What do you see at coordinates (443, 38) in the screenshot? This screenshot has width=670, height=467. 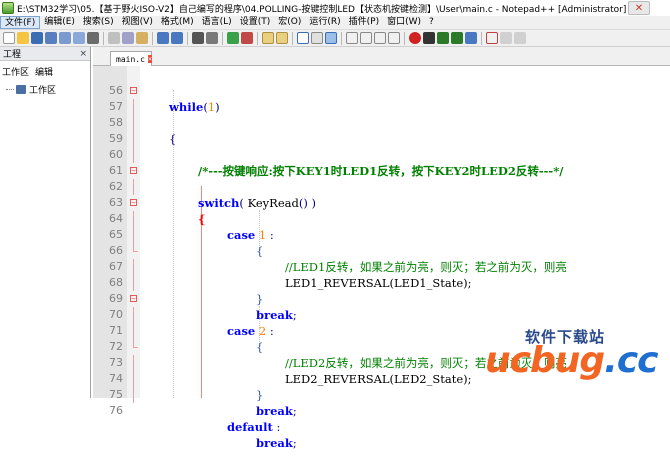 I see `play-macro-icon` at bounding box center [443, 38].